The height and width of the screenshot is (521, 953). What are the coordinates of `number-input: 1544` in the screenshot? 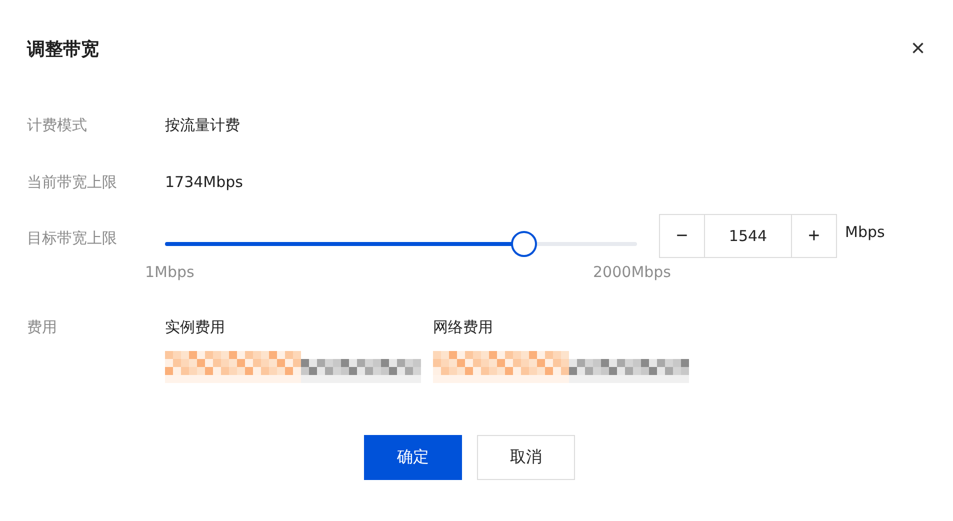 It's located at (748, 236).